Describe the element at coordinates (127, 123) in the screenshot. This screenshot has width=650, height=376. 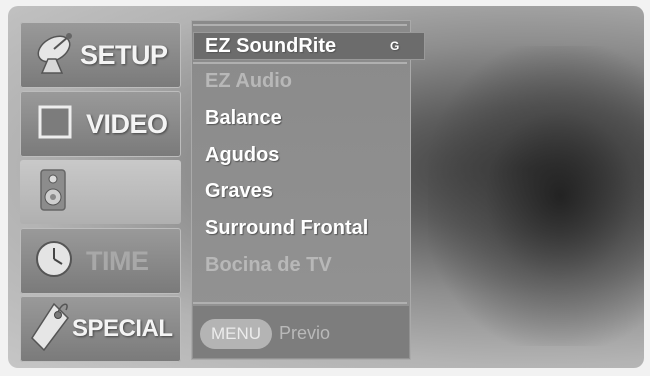
I see `sidebar-item-label: VIDEO` at that location.